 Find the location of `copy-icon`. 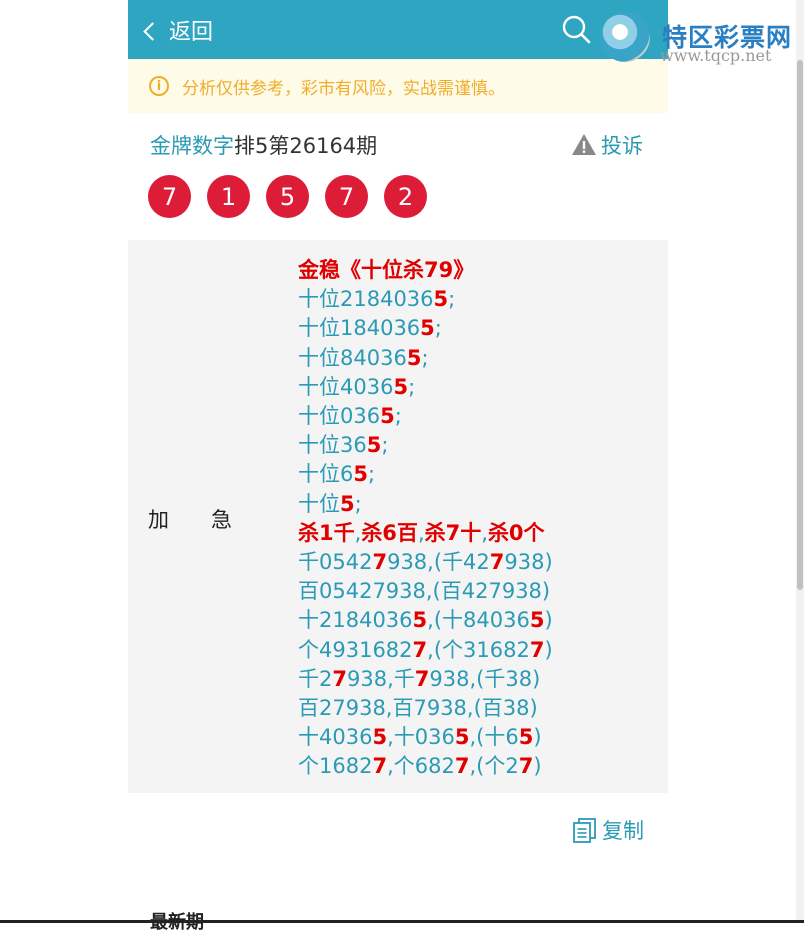

copy-icon is located at coordinates (584, 830).